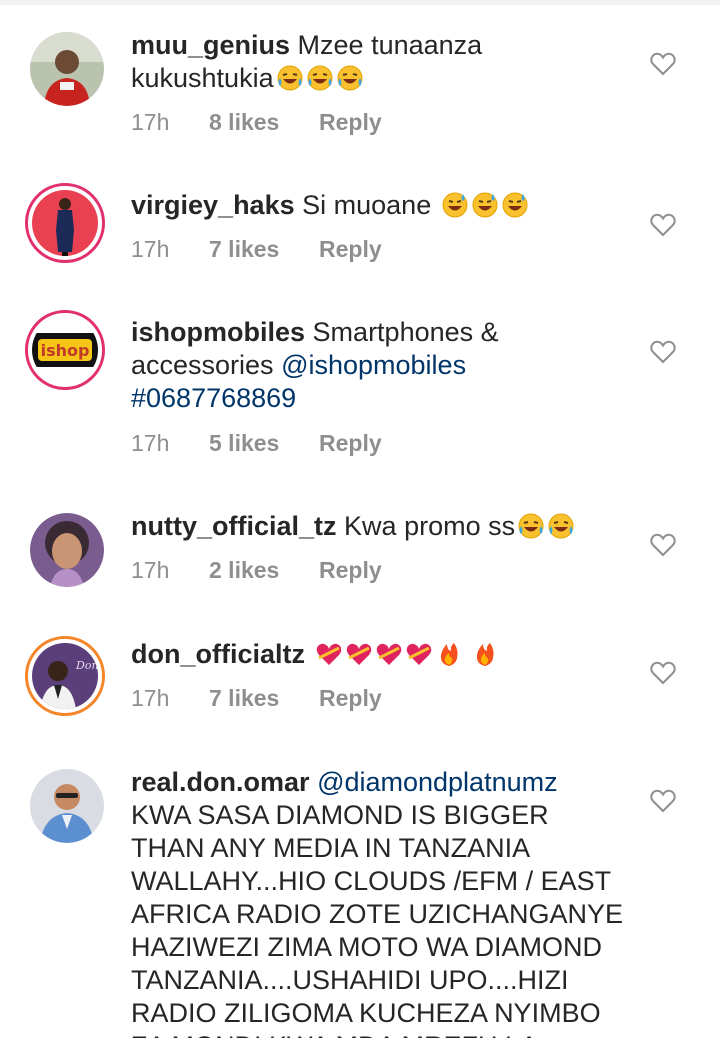 The image size is (720, 1038). What do you see at coordinates (264, 122) in the screenshot?
I see `comment-likes: 8 likes` at bounding box center [264, 122].